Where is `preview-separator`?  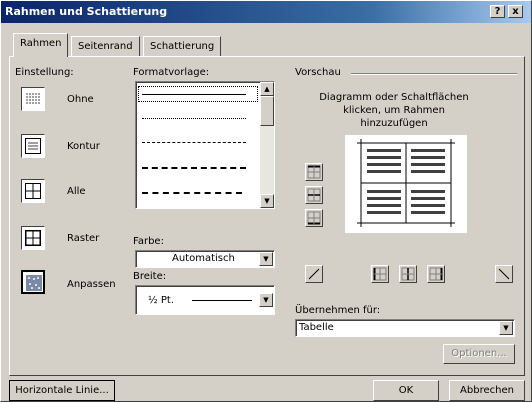 preview-separator is located at coordinates (434, 74).